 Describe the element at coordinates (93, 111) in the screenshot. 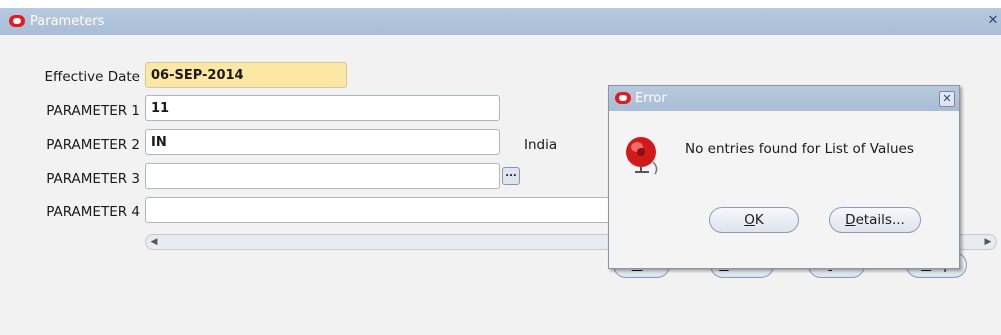

I see `parameter-1-label: PARAMETER 1` at that location.